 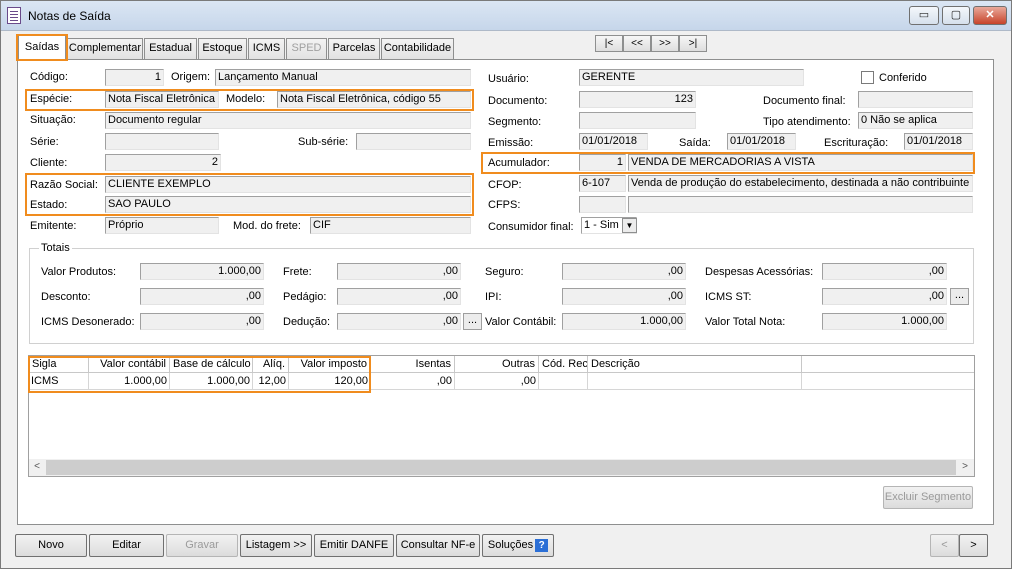 What do you see at coordinates (867, 77) in the screenshot?
I see `conferido-checkbox` at bounding box center [867, 77].